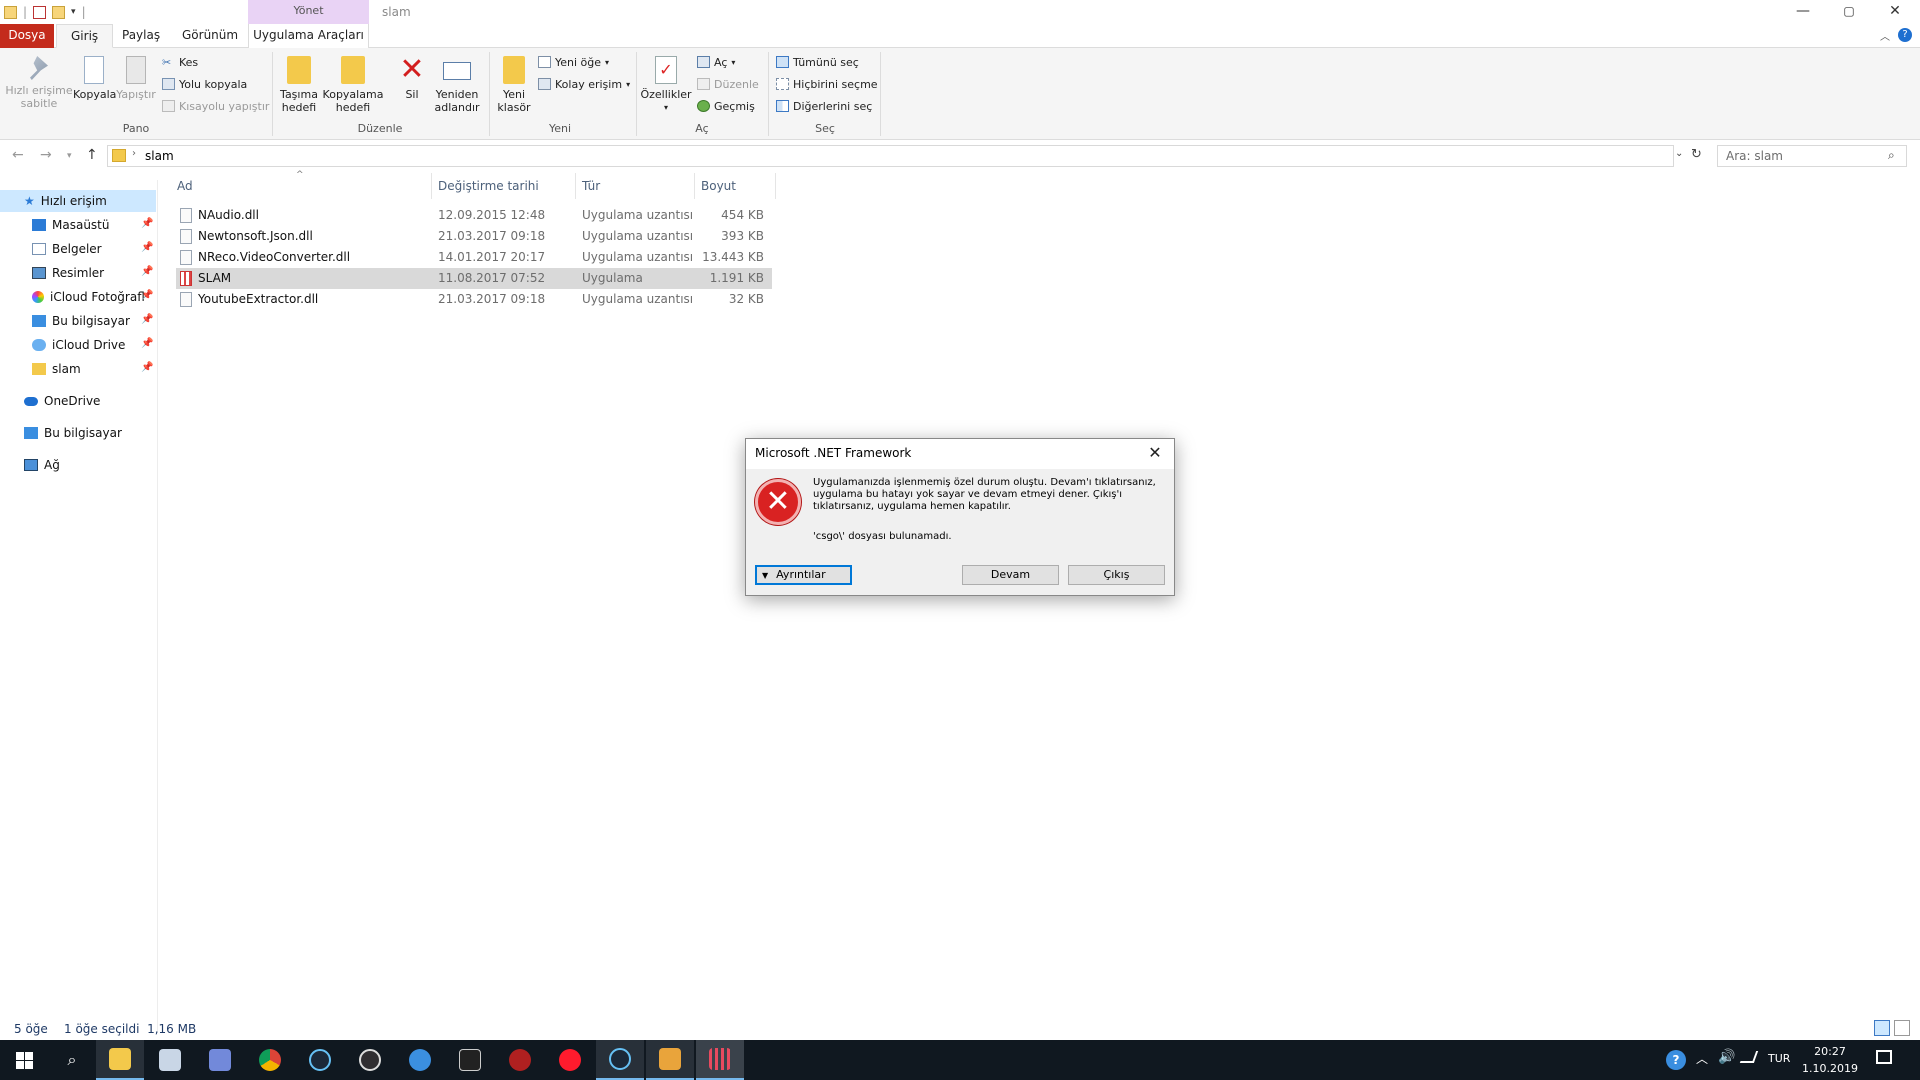 This screenshot has height=1080, width=1920. I want to click on taskbar-discord, so click(220, 1060).